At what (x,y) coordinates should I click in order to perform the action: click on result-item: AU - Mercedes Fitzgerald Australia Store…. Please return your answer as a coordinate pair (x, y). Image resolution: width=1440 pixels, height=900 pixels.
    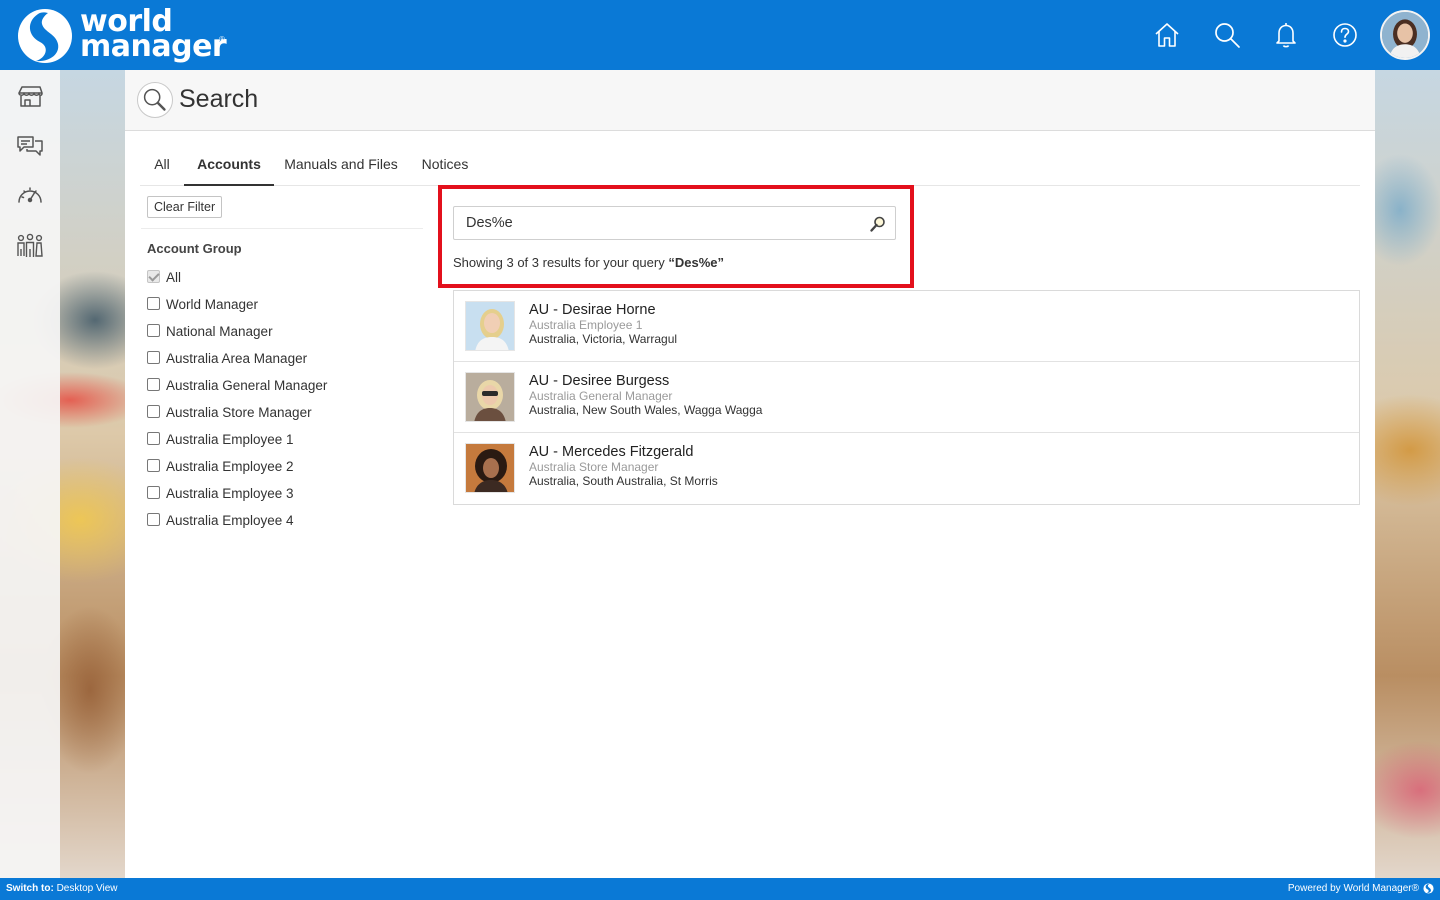
    Looking at the image, I should click on (906, 468).